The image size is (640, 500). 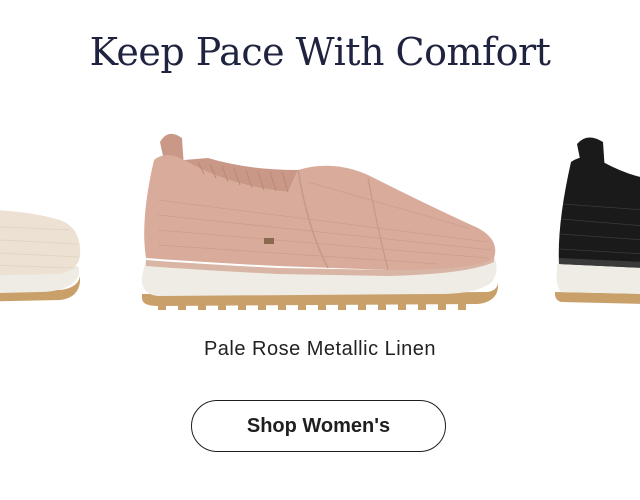 I want to click on product-shoe-image-next, so click(x=597, y=221).